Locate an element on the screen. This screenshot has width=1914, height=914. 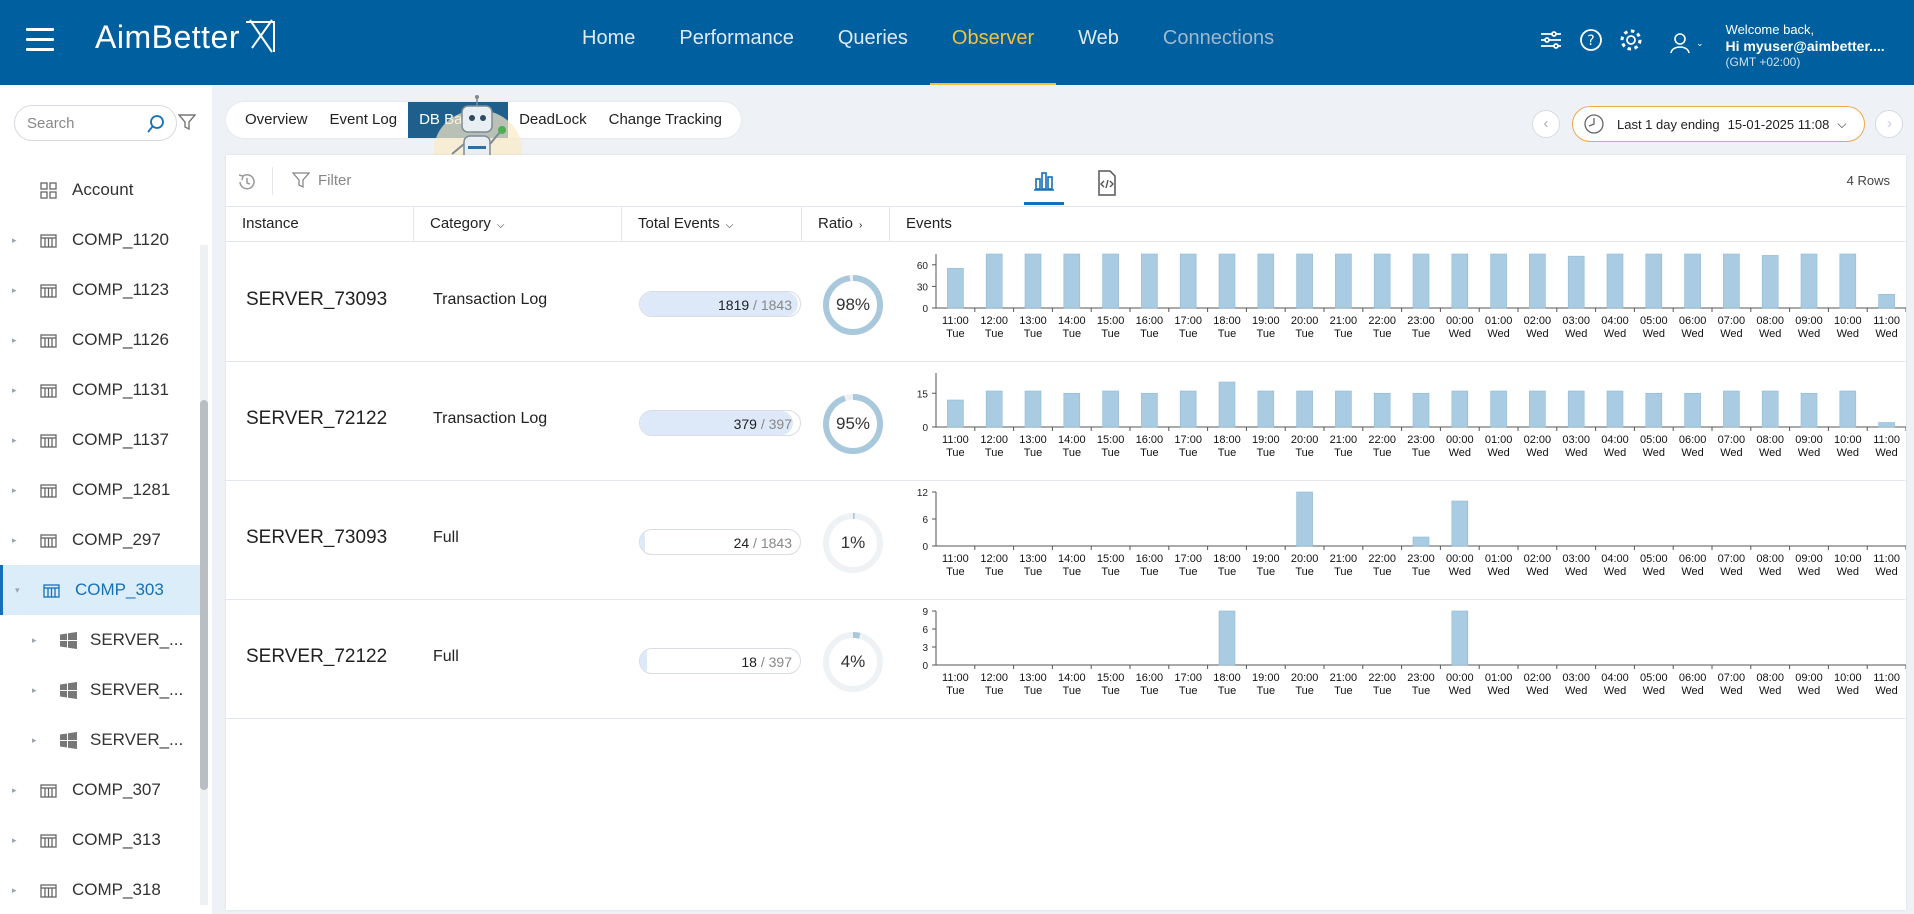
nav-home: Home is located at coordinates (608, 42).